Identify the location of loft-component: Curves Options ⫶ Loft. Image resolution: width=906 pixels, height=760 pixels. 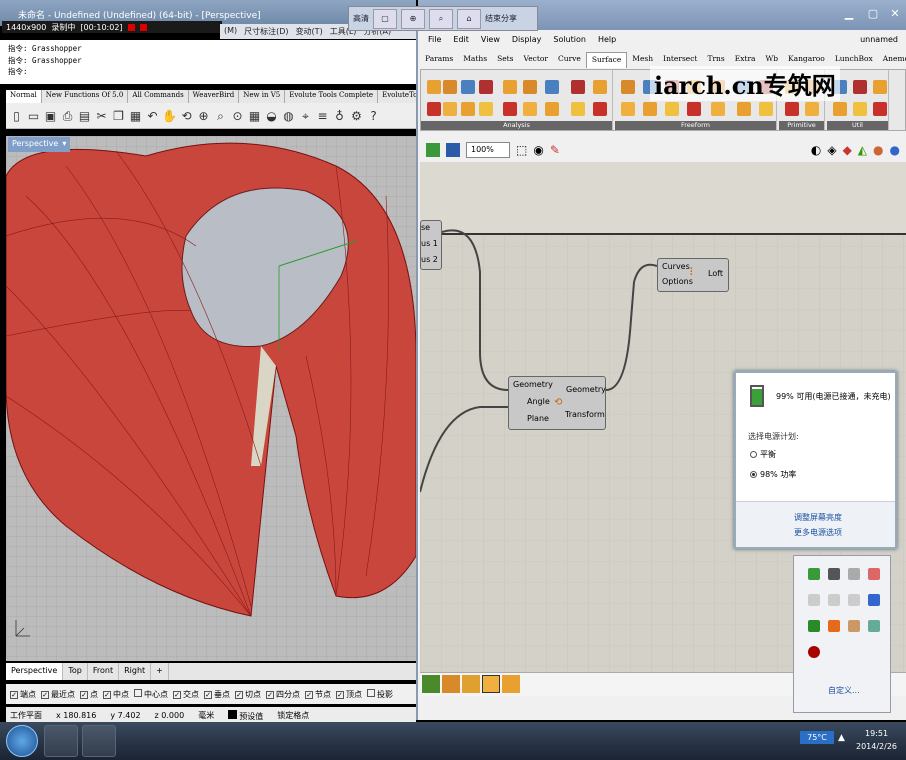
(693, 275).